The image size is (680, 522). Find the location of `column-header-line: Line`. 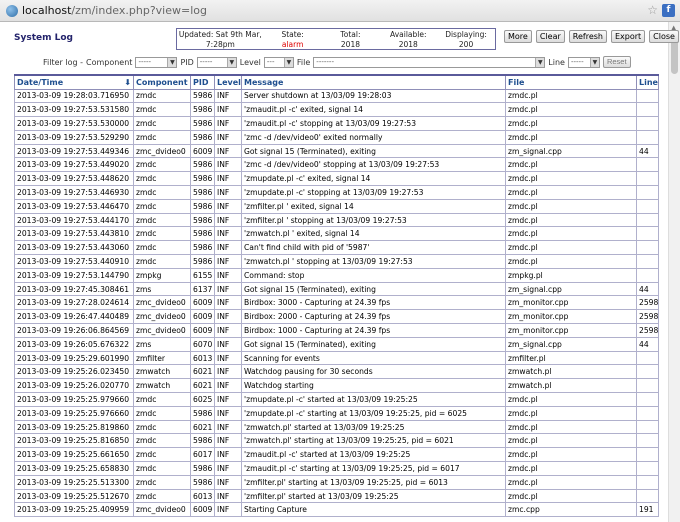

column-header-line: Line is located at coordinates (647, 82).